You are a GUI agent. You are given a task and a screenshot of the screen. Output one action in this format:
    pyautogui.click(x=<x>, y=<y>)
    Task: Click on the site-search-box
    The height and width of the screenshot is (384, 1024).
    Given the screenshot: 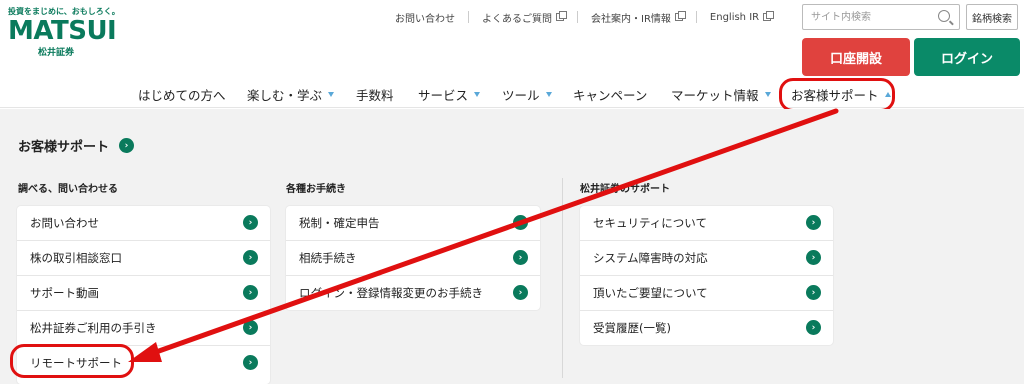 What is the action you would take?
    pyautogui.click(x=881, y=17)
    